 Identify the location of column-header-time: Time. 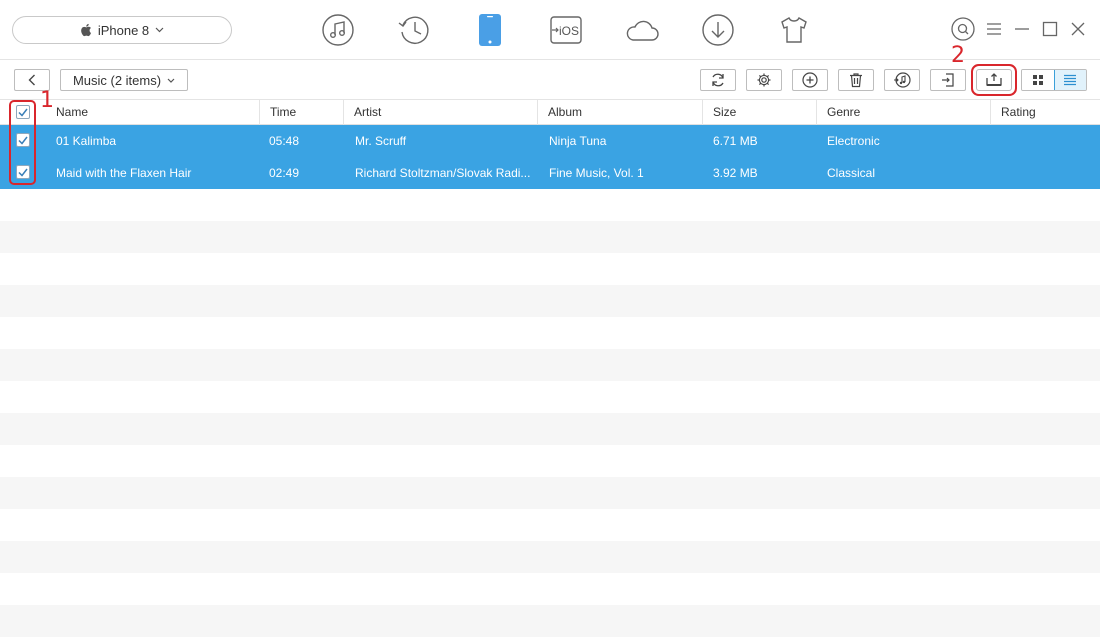
(301, 112).